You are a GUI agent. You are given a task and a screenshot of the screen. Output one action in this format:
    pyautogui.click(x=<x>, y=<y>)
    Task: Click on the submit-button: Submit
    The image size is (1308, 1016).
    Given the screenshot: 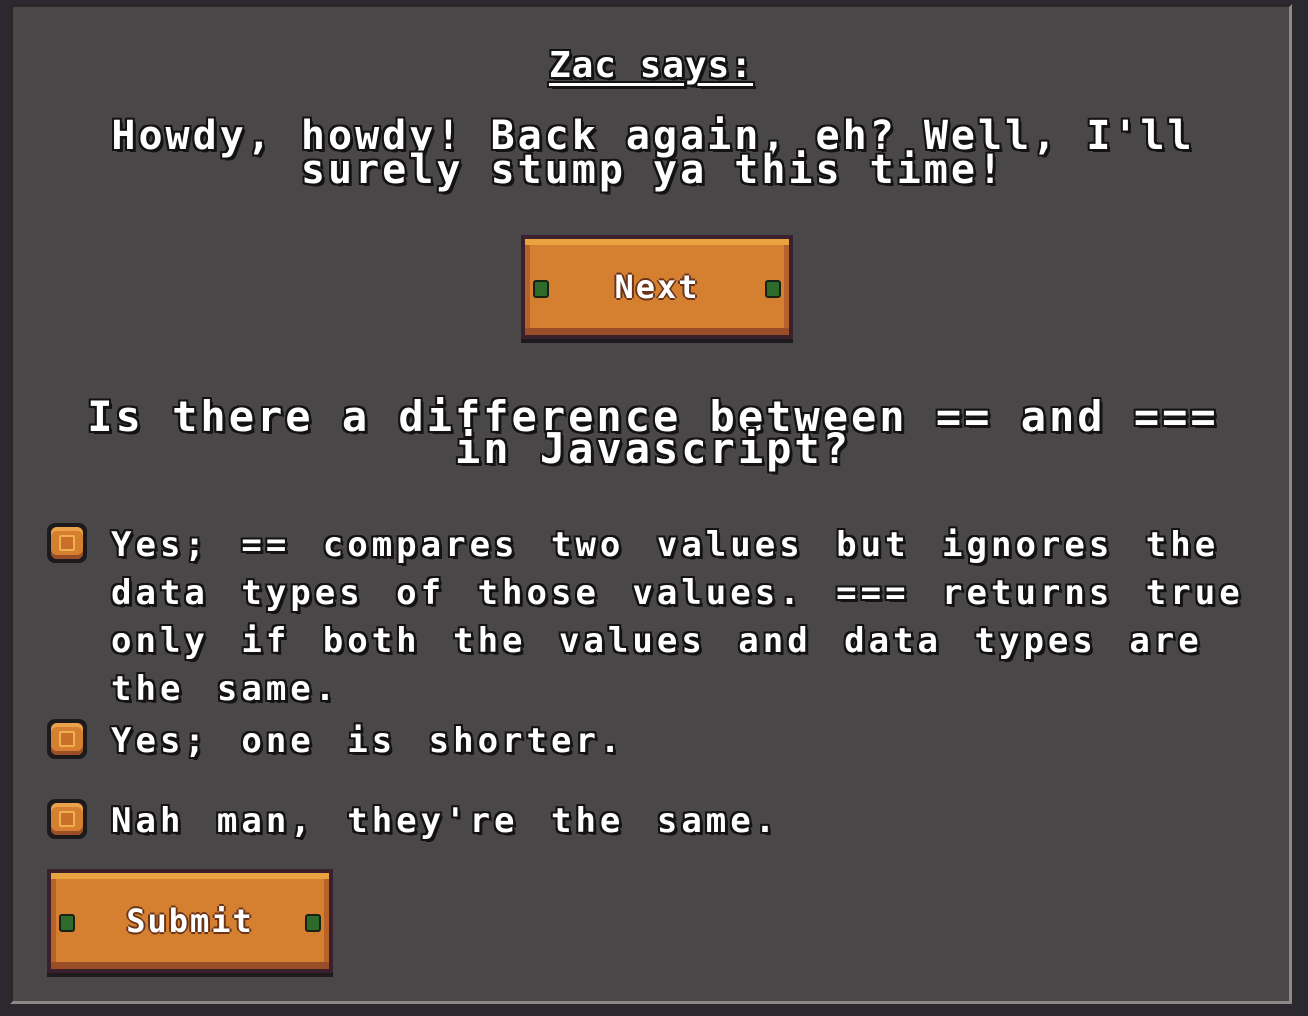 What is the action you would take?
    pyautogui.click(x=190, y=921)
    